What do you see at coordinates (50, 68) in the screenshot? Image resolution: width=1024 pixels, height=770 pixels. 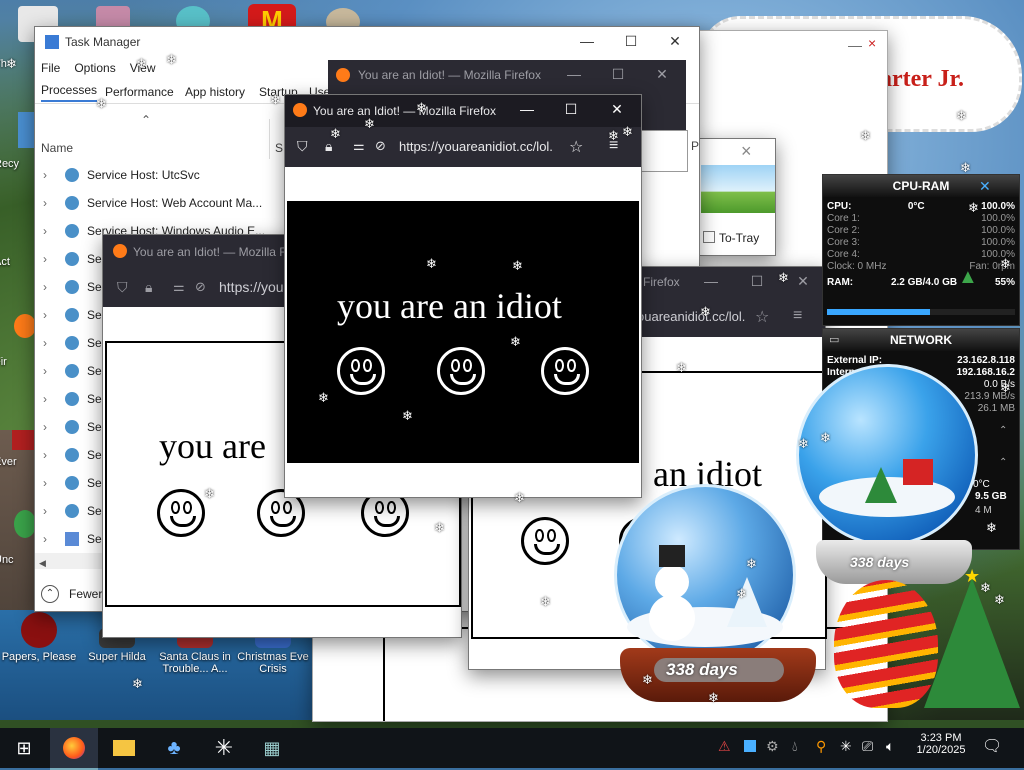 I see `menu-file: File` at bounding box center [50, 68].